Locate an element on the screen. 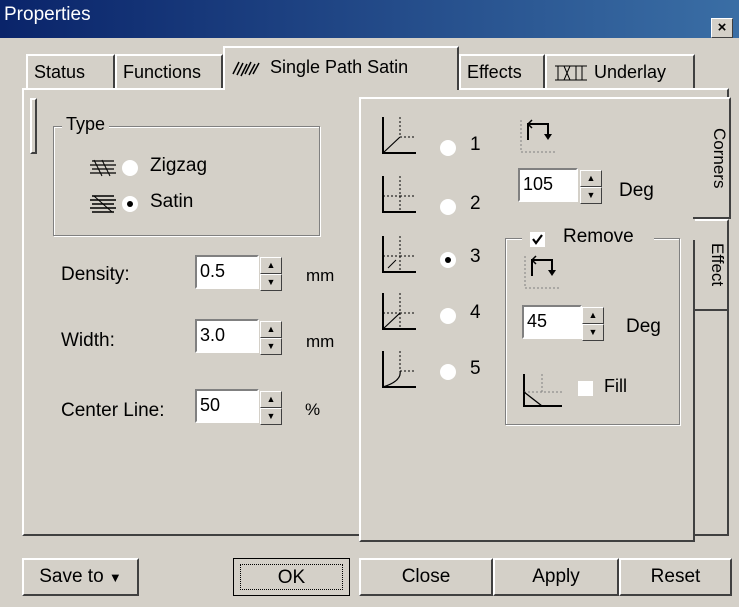 Image resolution: width=739 pixels, height=607 pixels. tab-label: Functions is located at coordinates (162, 72).